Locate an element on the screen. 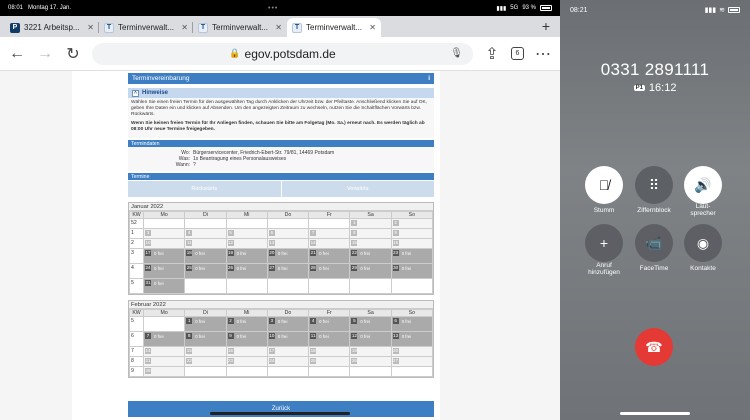  tab-favicon: T is located at coordinates (297, 27).